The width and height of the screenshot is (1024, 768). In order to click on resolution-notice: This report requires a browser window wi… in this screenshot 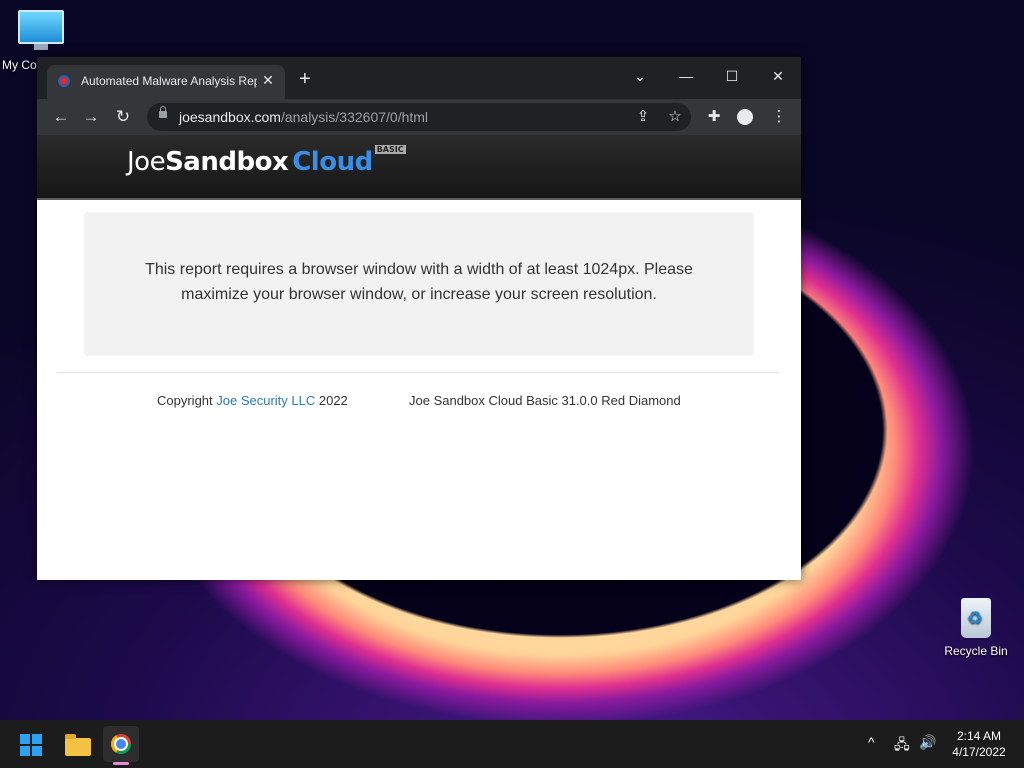, I will do `click(419, 284)`.